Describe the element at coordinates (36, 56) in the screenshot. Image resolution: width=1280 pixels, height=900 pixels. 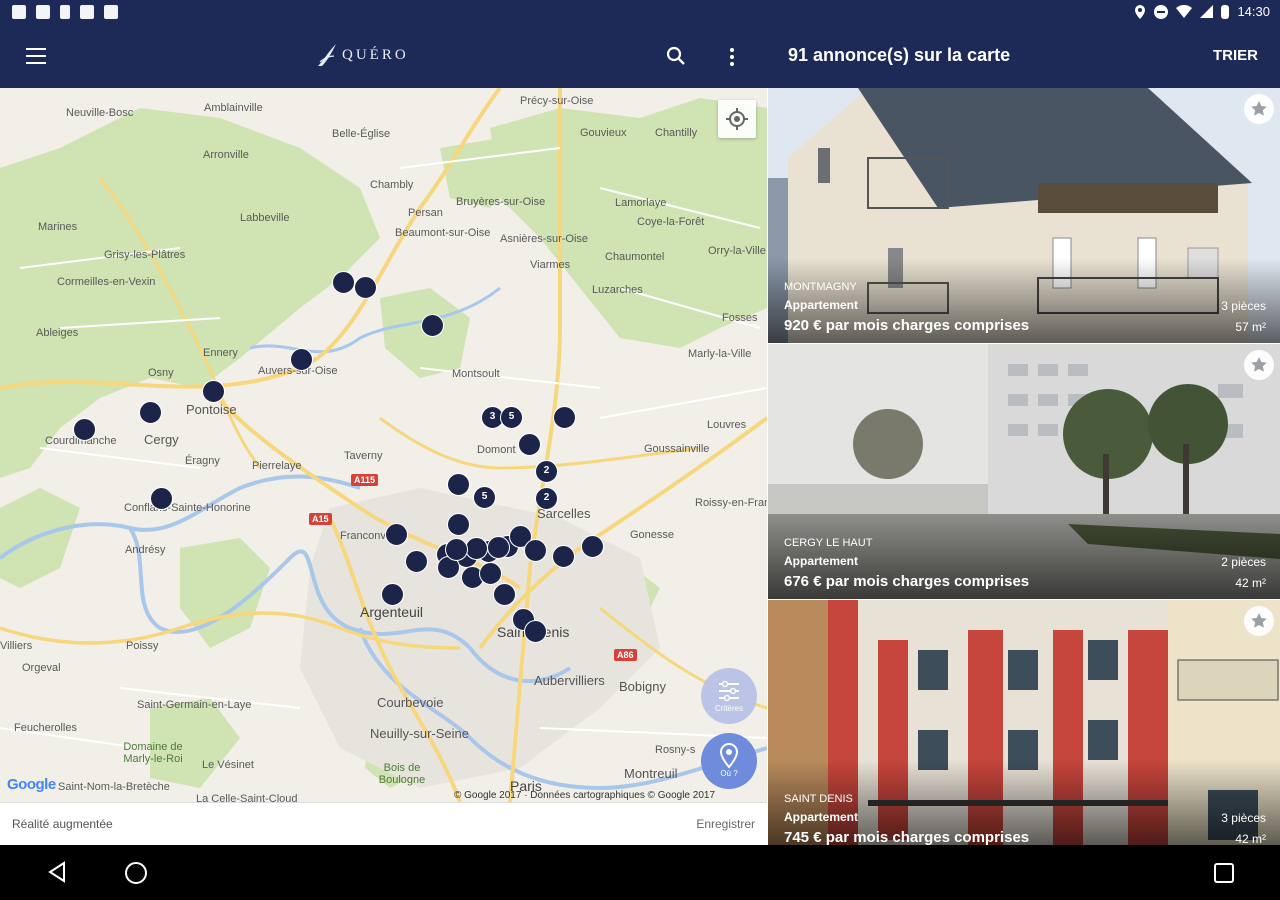
I see `menu-icon` at that location.